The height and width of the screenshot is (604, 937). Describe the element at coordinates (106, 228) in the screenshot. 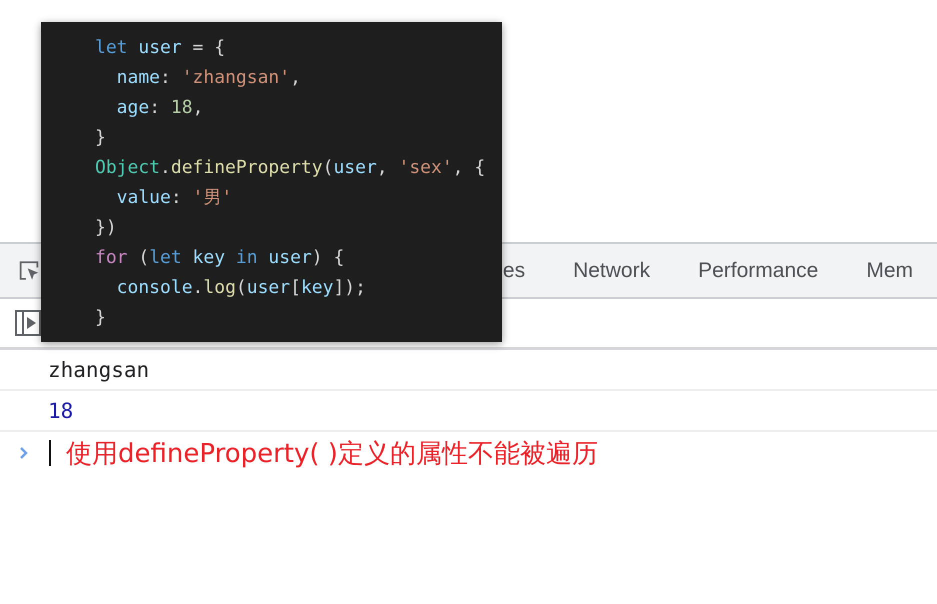

I see `code-line: })` at that location.